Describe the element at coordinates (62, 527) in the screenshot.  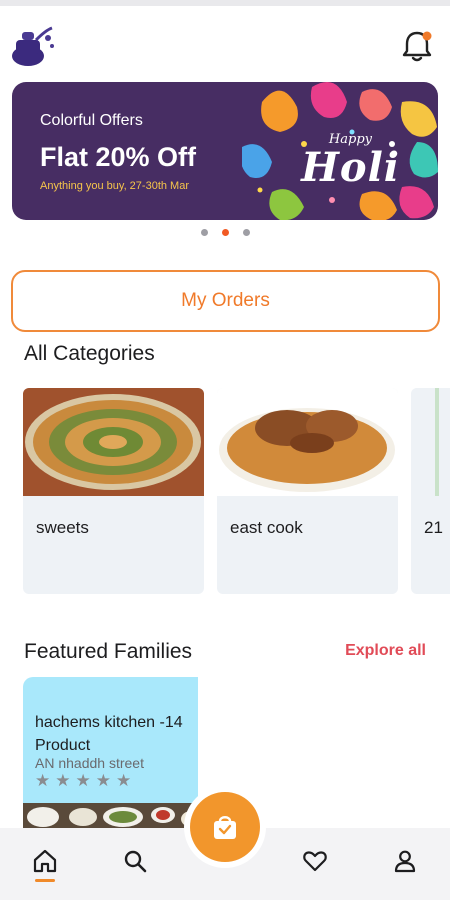
I see `category-label: sweets` at that location.